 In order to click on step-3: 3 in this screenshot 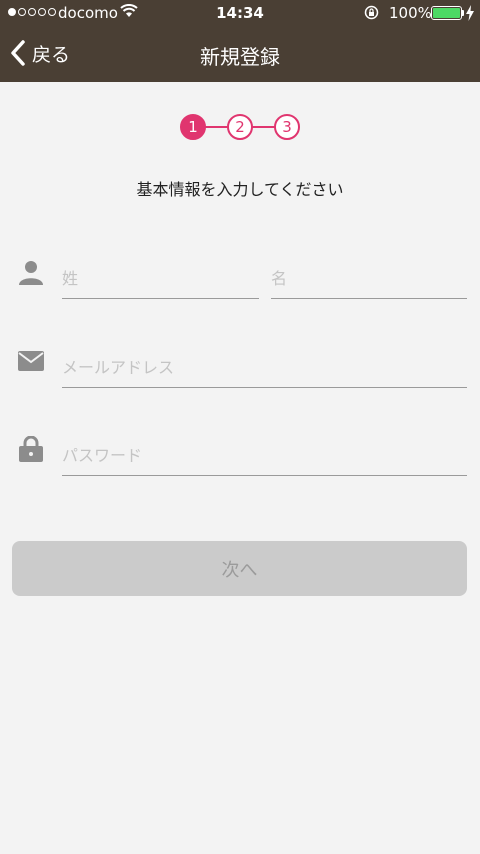, I will do `click(287, 127)`.